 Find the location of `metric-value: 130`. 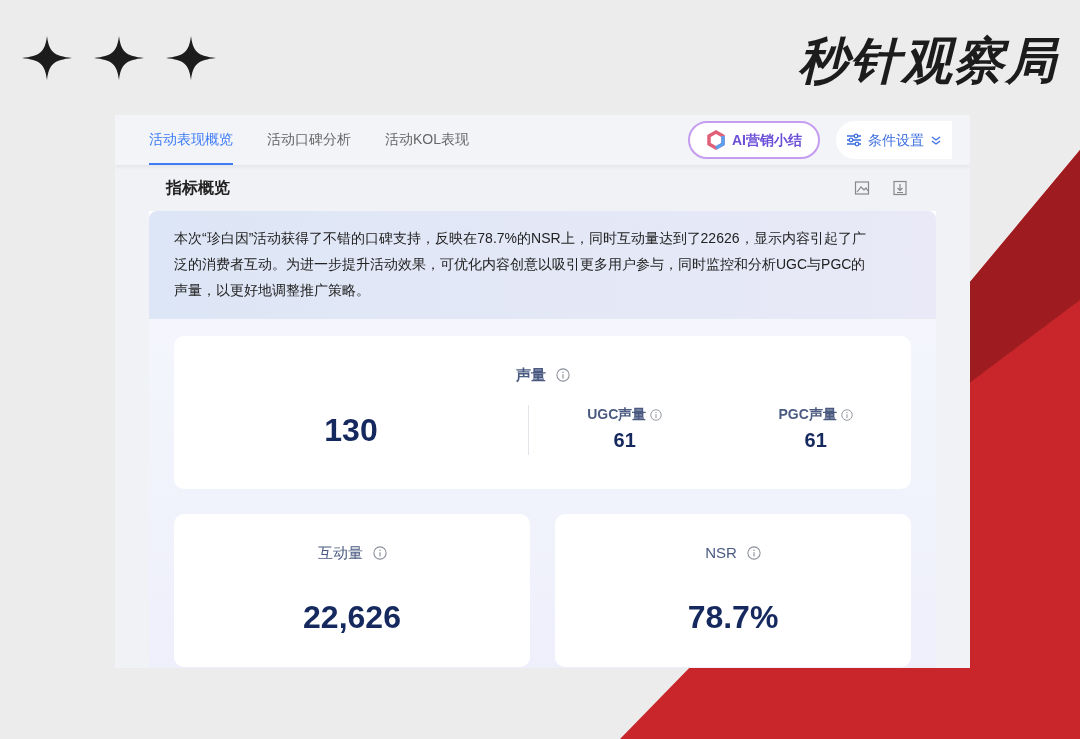

metric-value: 130 is located at coordinates (351, 430).